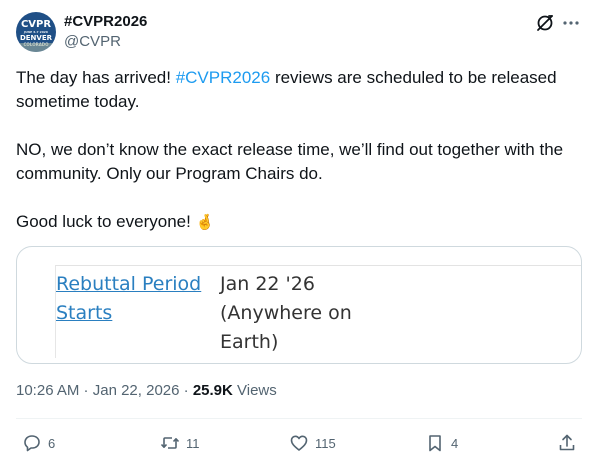 The width and height of the screenshot is (598, 467). I want to click on reply-count: 6, so click(52, 443).